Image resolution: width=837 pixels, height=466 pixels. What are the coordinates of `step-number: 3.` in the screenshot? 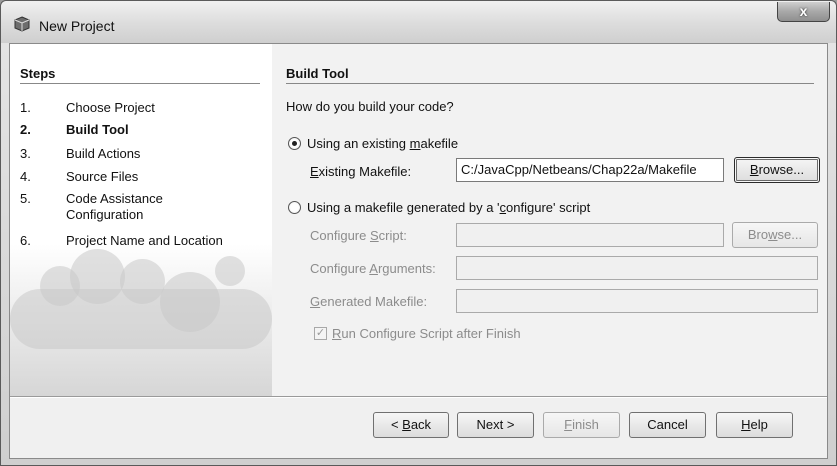 It's located at (25, 153).